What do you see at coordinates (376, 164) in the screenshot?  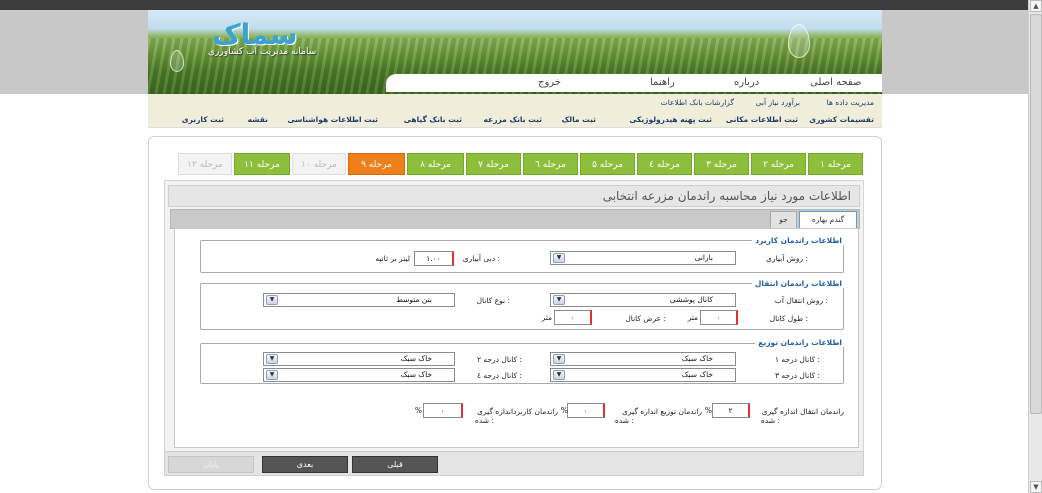 I see `step-9-active: مرحله ۹` at bounding box center [376, 164].